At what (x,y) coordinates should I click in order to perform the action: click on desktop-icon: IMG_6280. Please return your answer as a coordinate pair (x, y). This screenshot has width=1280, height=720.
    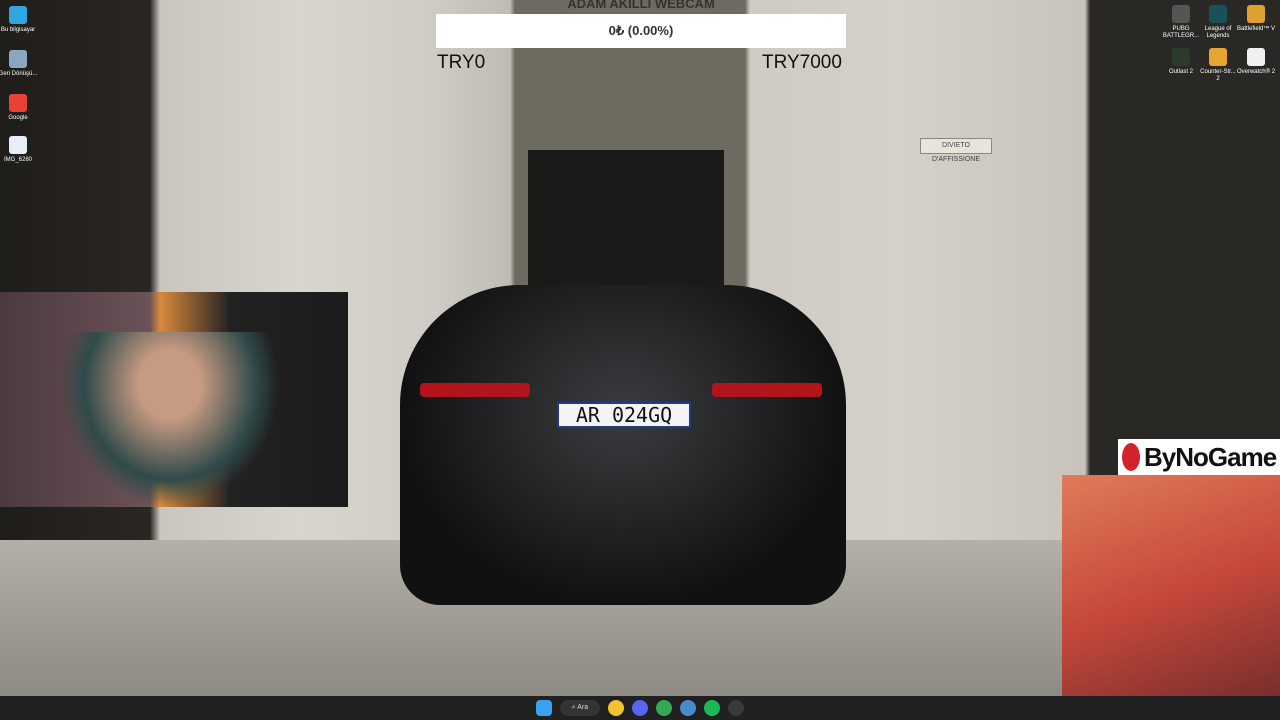
    Looking at the image, I should click on (19, 150).